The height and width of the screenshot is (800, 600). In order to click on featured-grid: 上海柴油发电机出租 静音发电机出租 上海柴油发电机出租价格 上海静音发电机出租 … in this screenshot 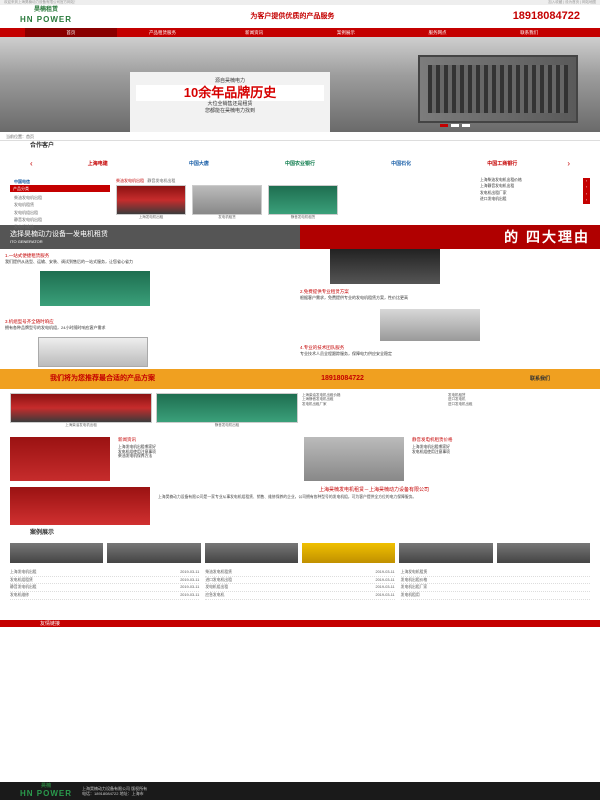, I will do `click(300, 411)`.